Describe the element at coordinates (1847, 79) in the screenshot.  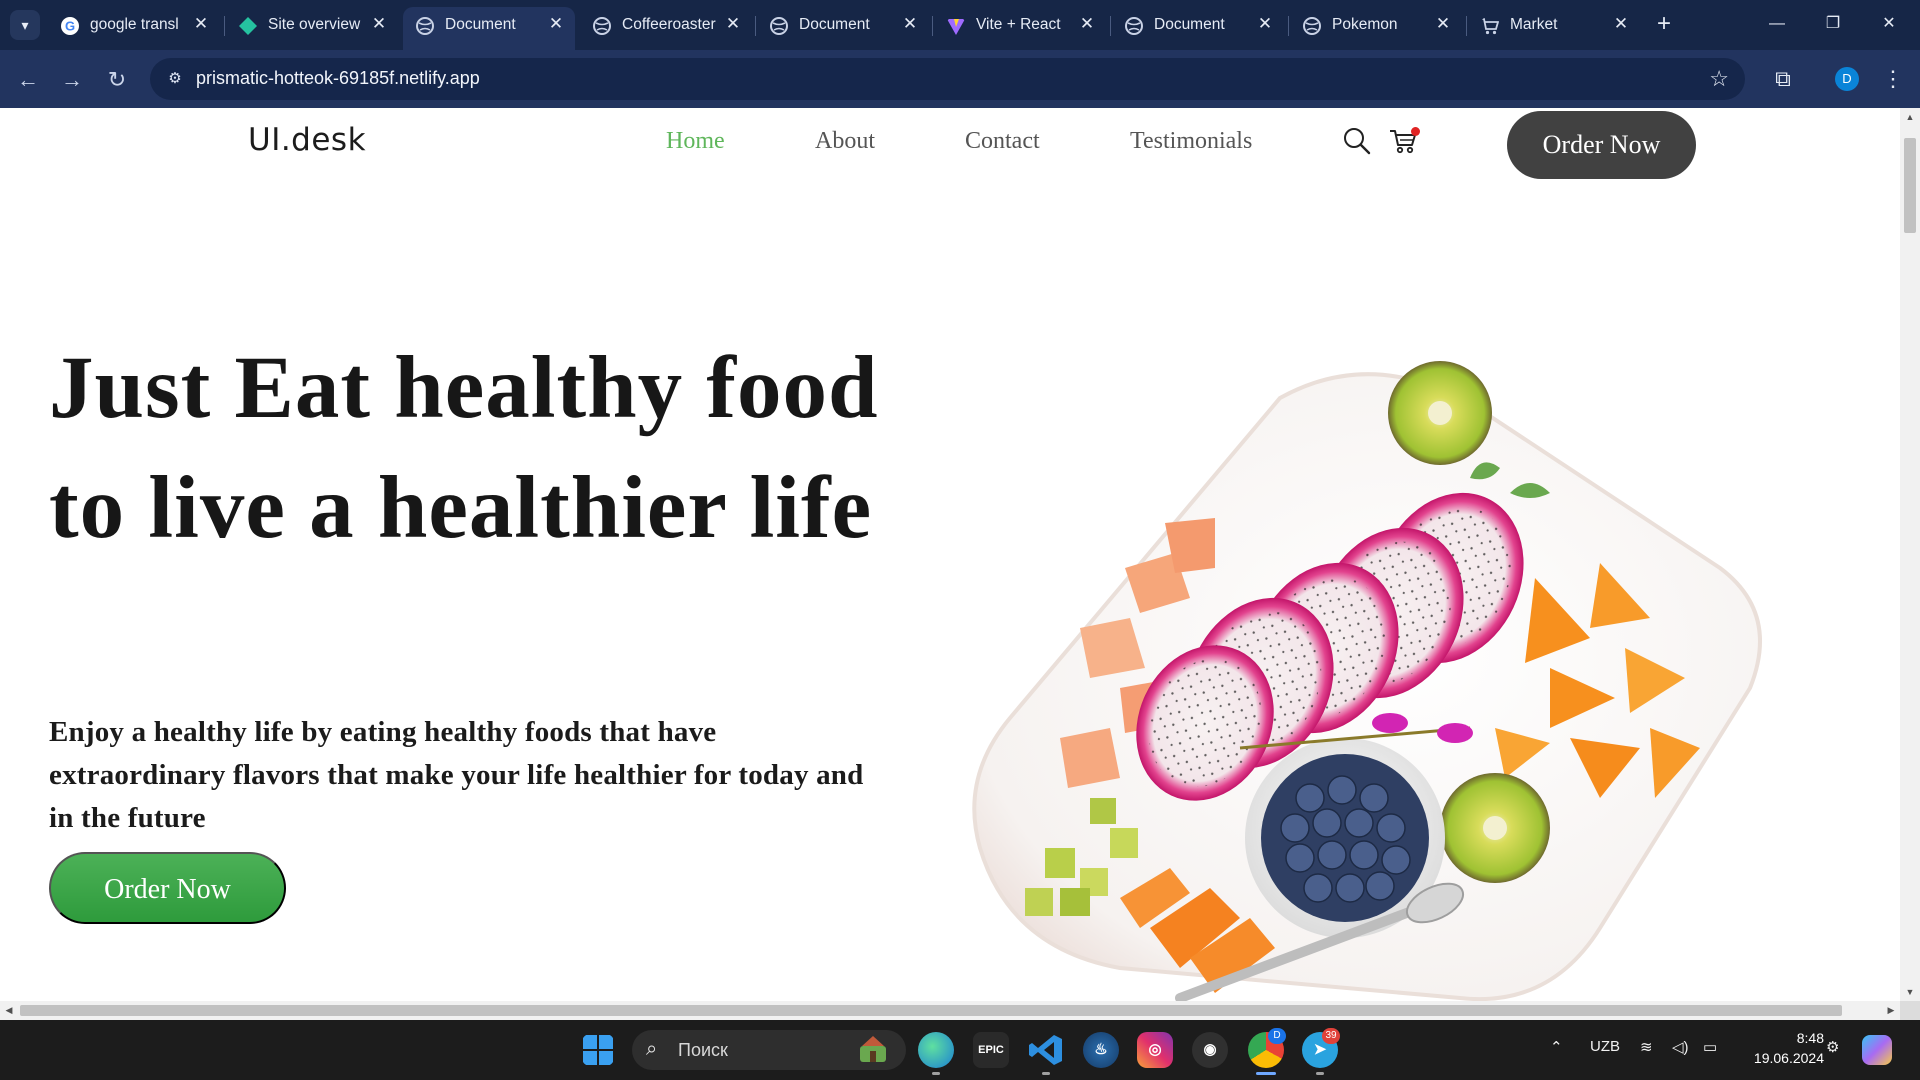
I see `profile-avatar: D` at that location.